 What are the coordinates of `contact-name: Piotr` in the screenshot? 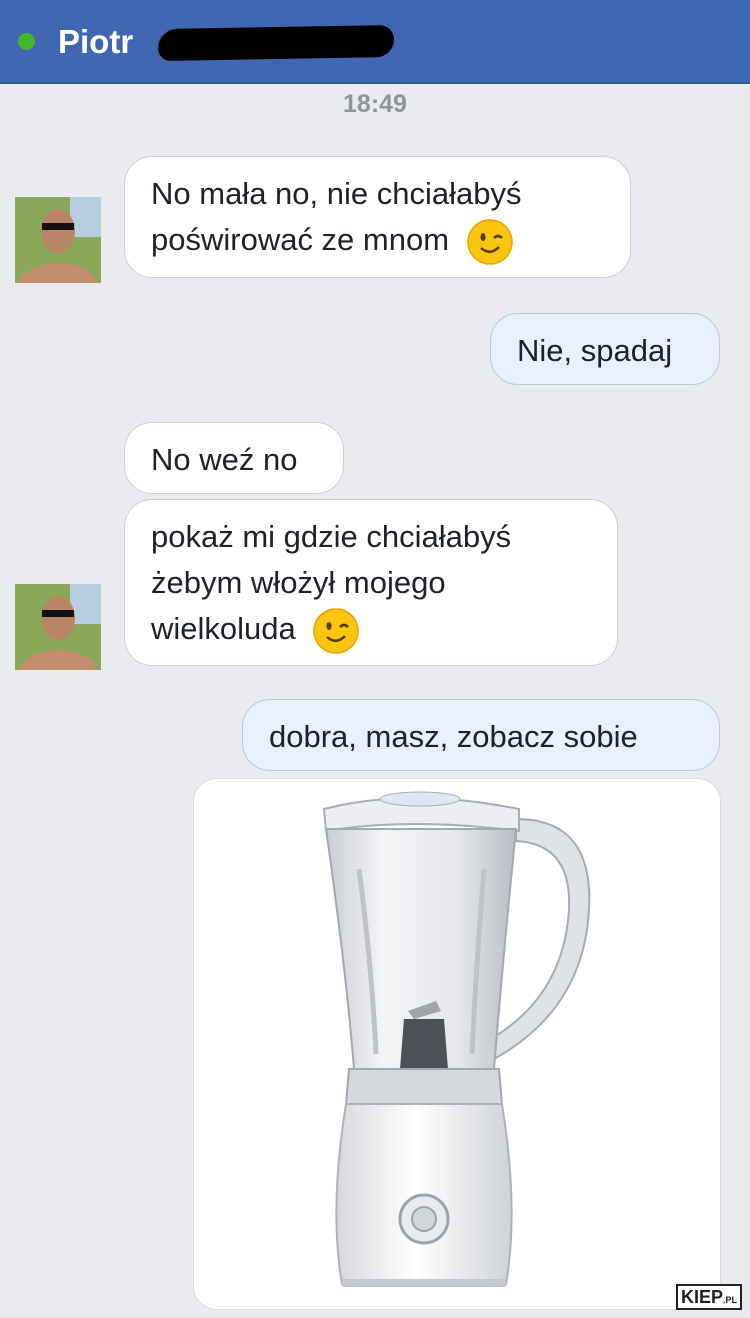 It's located at (95, 42).